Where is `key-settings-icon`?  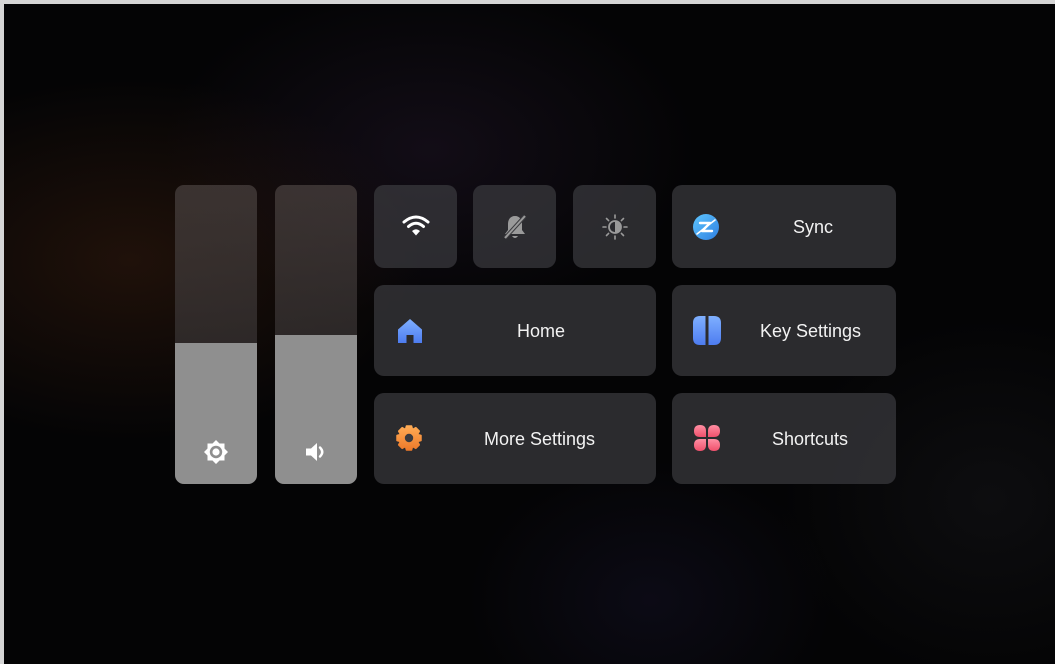 key-settings-icon is located at coordinates (707, 330).